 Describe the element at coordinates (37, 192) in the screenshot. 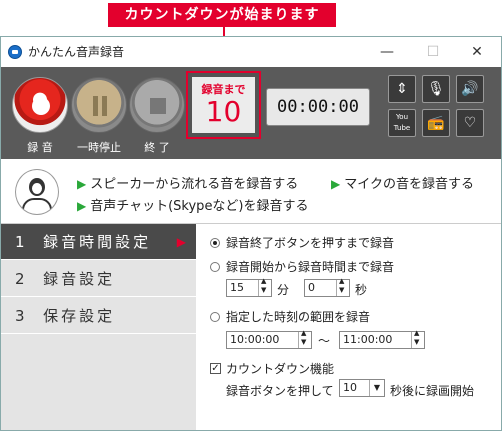

I see `operator-avatar` at that location.